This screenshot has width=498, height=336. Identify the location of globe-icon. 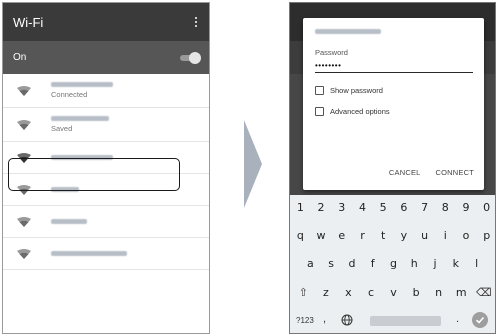
(347, 320).